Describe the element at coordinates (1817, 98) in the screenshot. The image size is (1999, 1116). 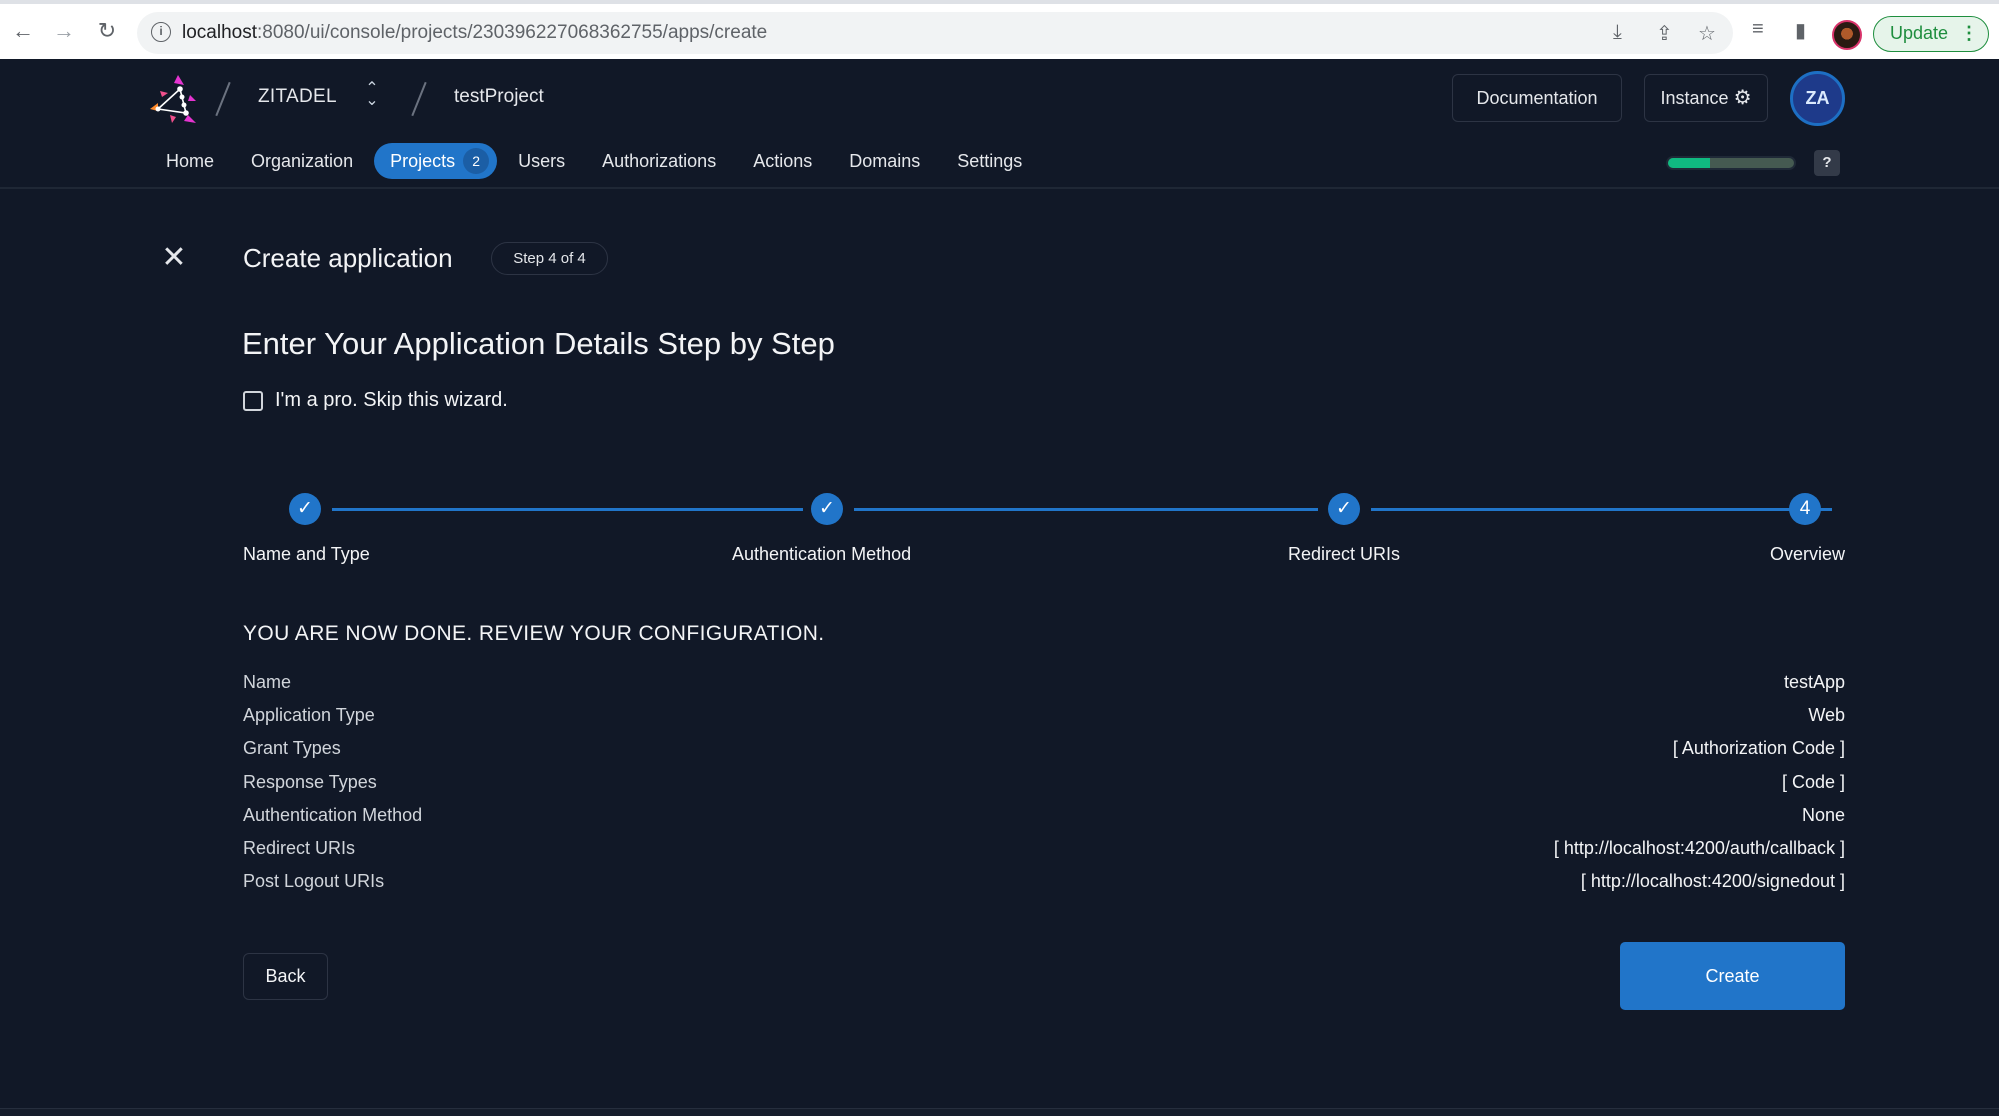
I see `user-avatar: ZA` at that location.